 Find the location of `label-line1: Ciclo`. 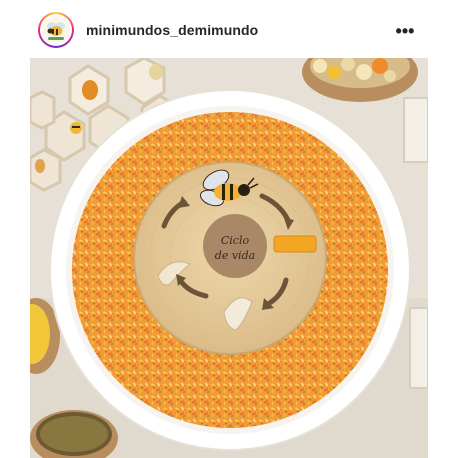

label-line1: Ciclo is located at coordinates (235, 240).